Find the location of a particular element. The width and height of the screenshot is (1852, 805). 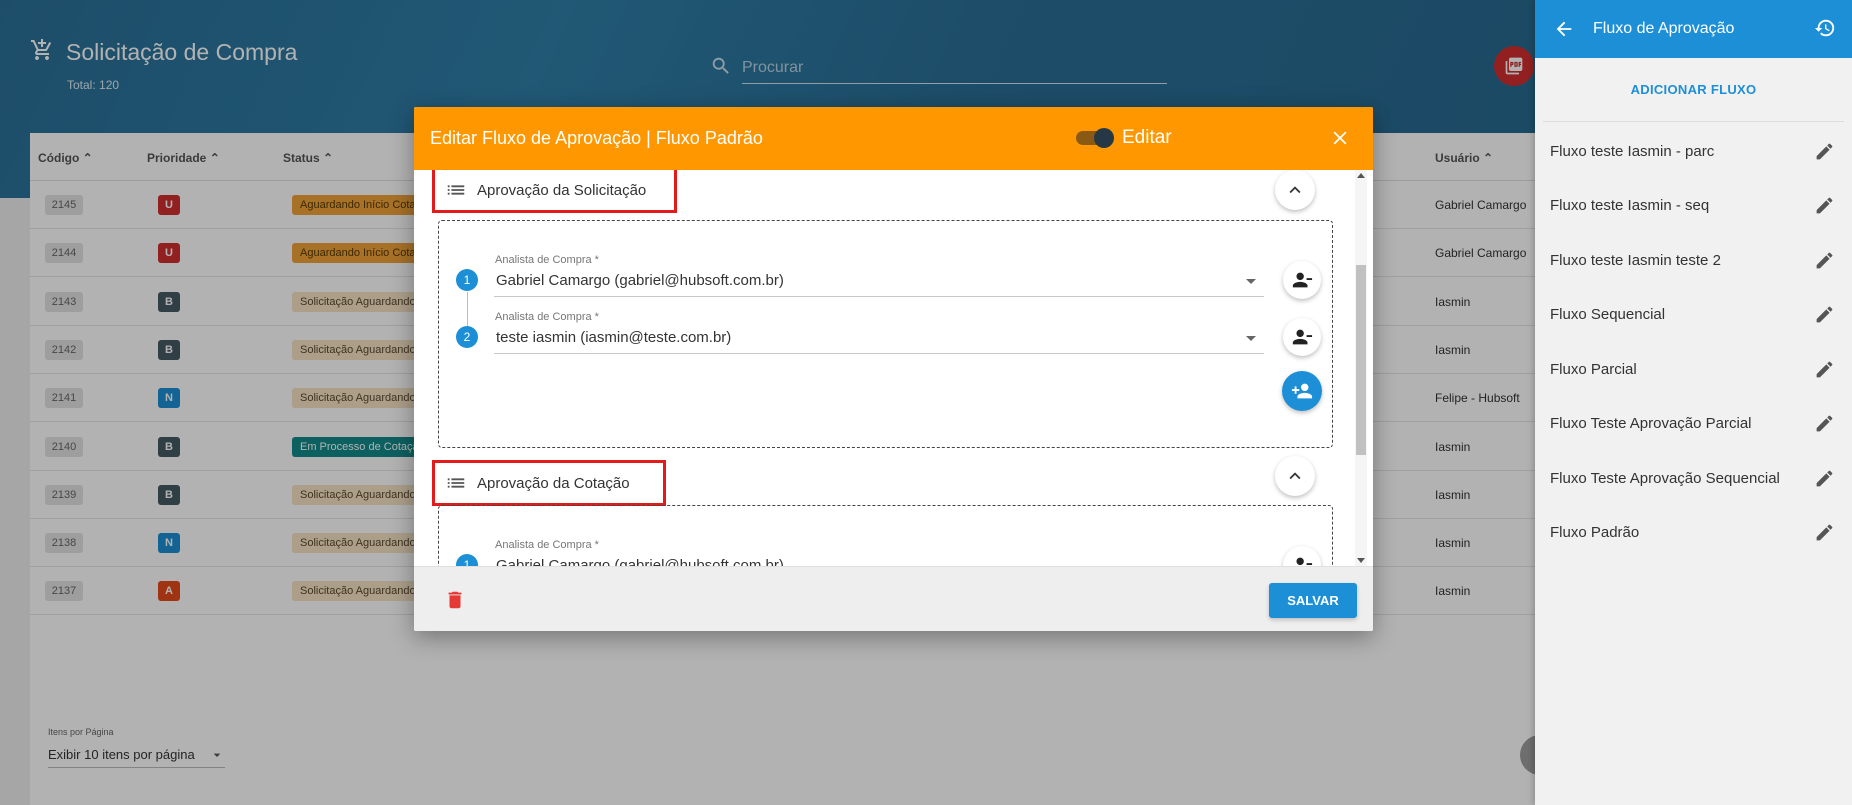

flow-list-item: Fluxo Teste Aprovação Parcial is located at coordinates (1693, 424).